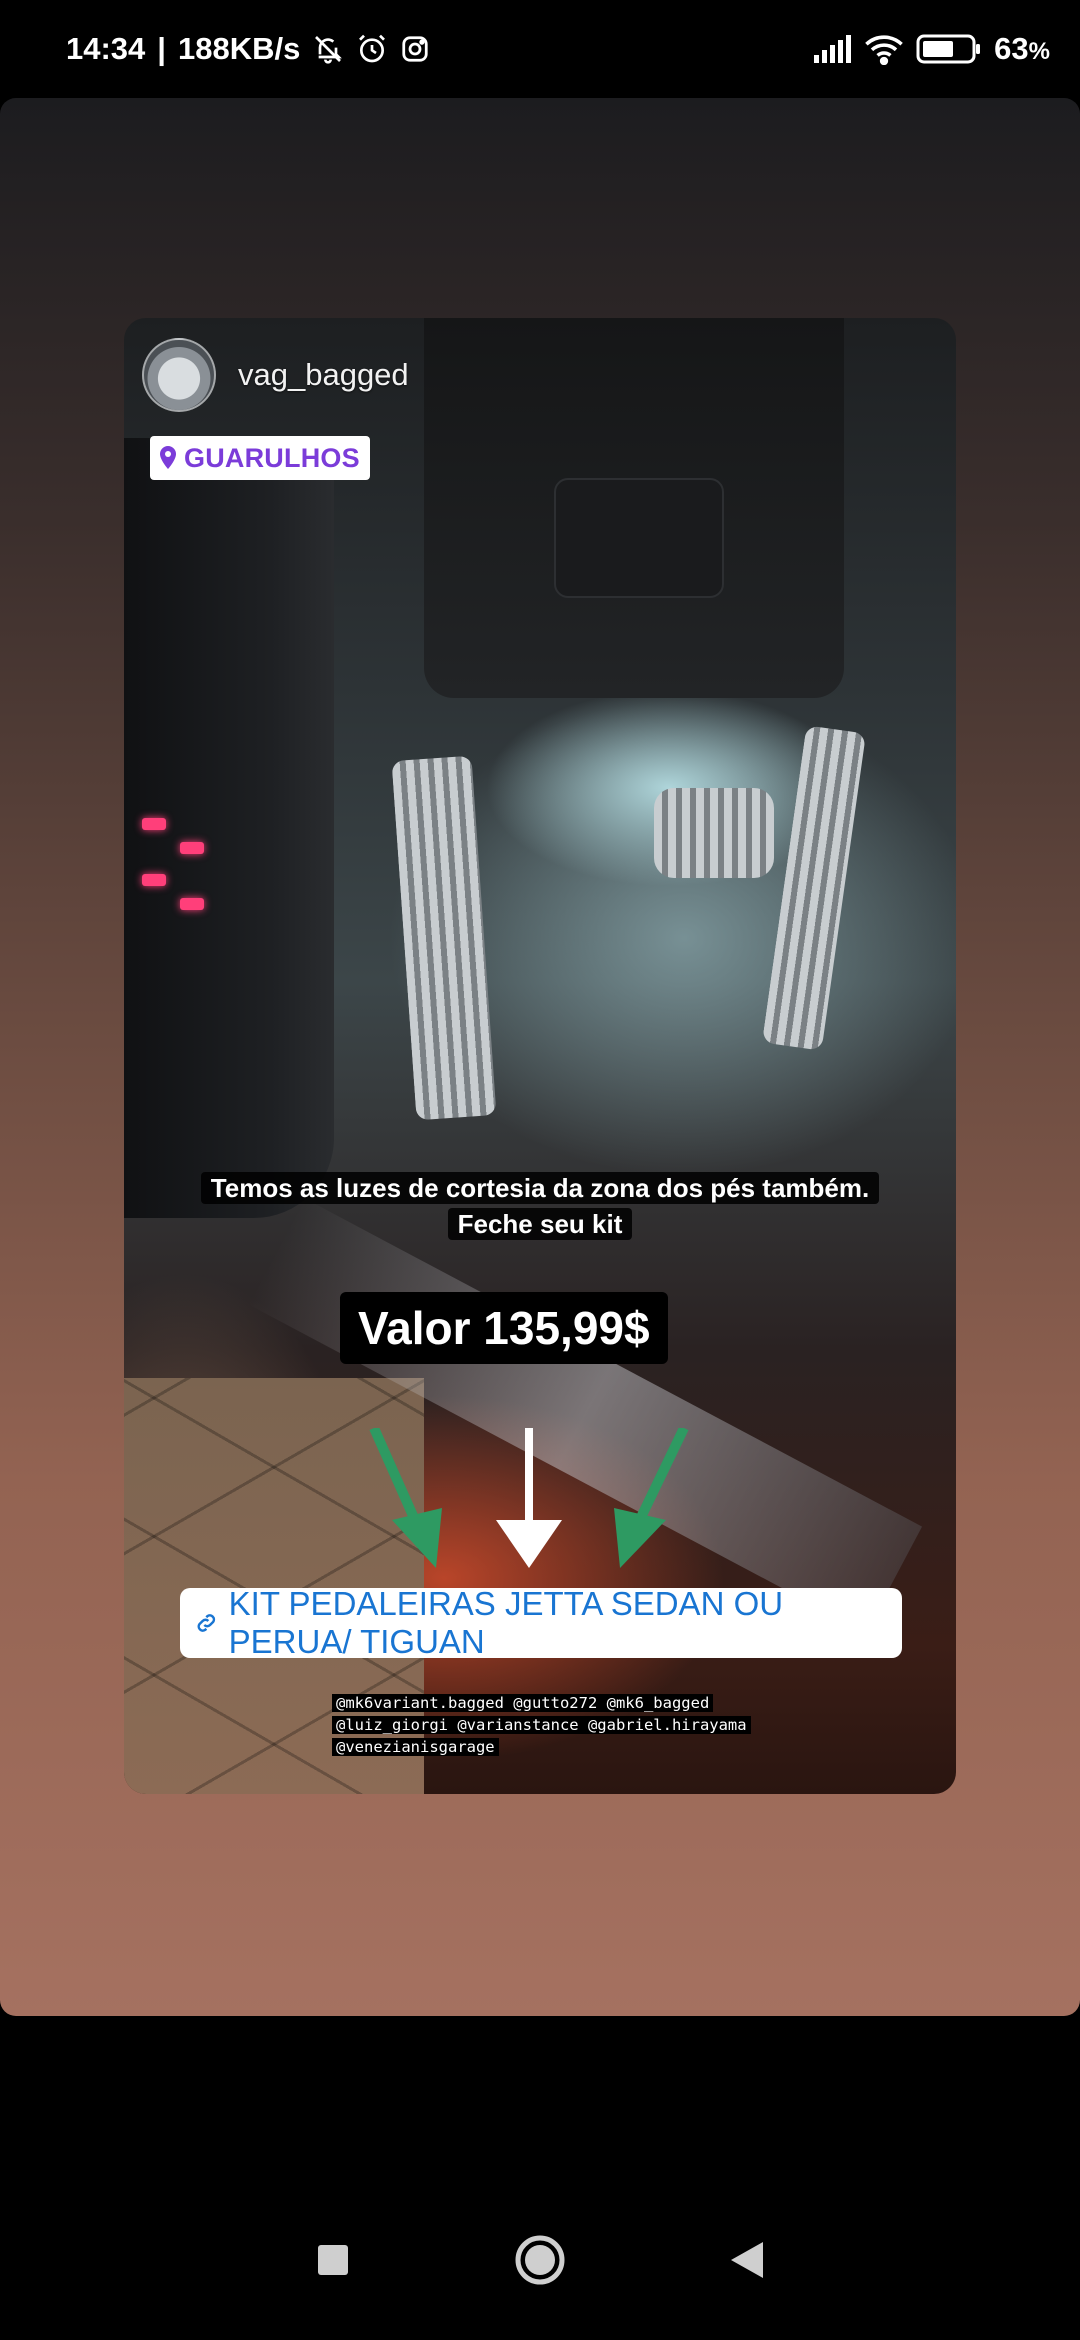 This screenshot has height=2340, width=1080. I want to click on location-label: GUARULHOS, so click(272, 457).